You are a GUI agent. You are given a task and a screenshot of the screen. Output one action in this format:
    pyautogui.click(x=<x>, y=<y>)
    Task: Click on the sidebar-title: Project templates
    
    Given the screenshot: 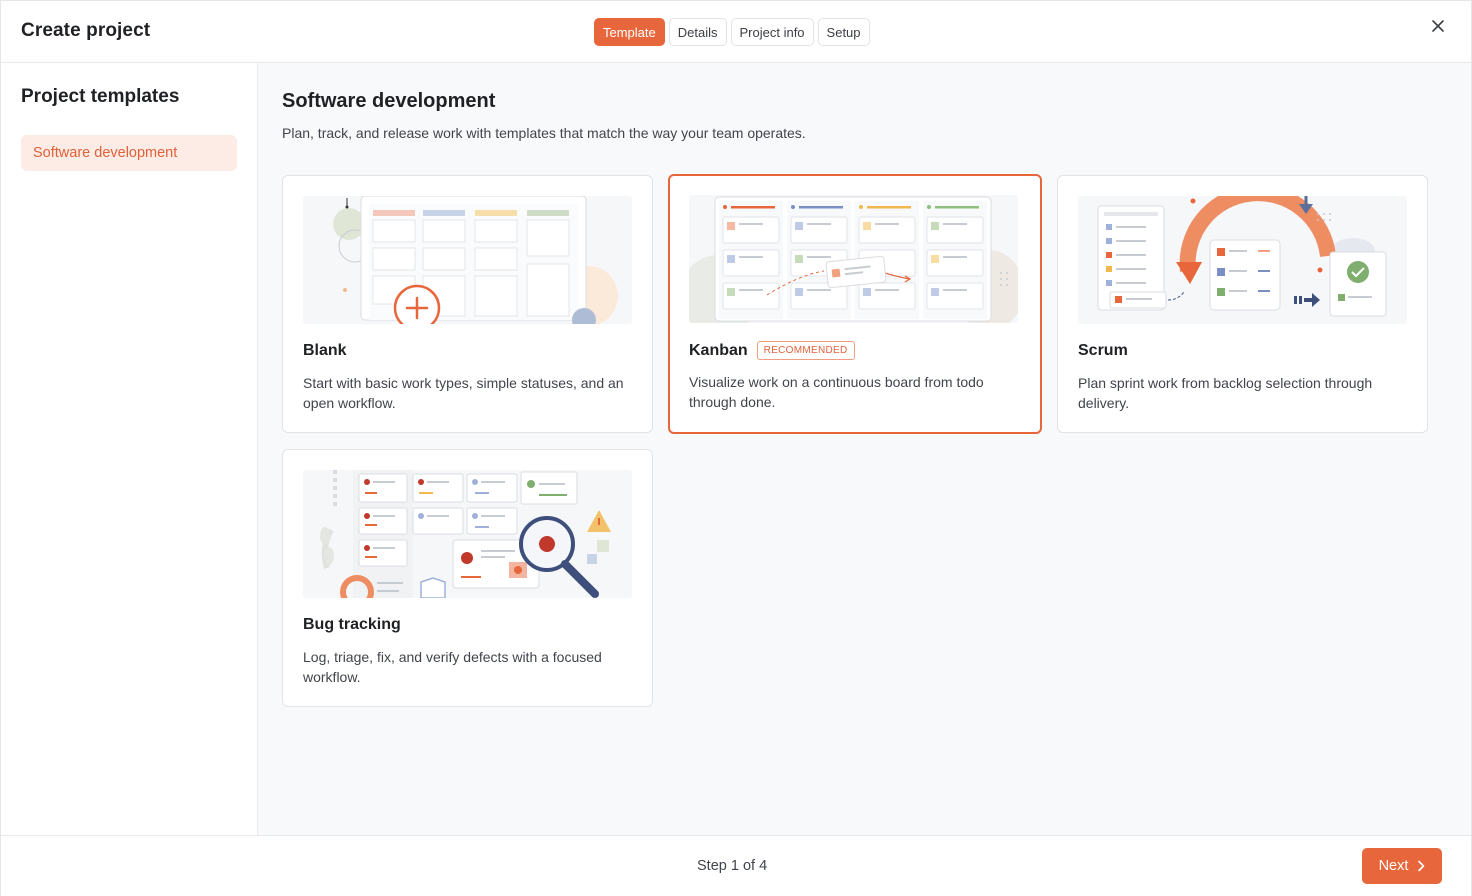 What is the action you would take?
    pyautogui.click(x=100, y=96)
    